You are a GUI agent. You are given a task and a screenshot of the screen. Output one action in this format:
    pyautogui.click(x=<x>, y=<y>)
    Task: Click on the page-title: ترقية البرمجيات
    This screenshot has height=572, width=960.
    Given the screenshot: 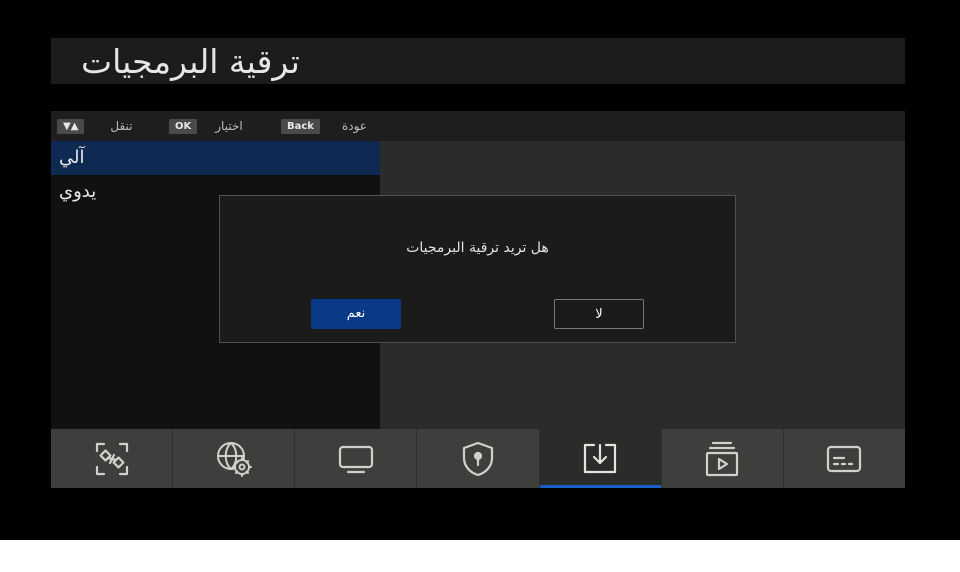 What is the action you would take?
    pyautogui.click(x=190, y=61)
    